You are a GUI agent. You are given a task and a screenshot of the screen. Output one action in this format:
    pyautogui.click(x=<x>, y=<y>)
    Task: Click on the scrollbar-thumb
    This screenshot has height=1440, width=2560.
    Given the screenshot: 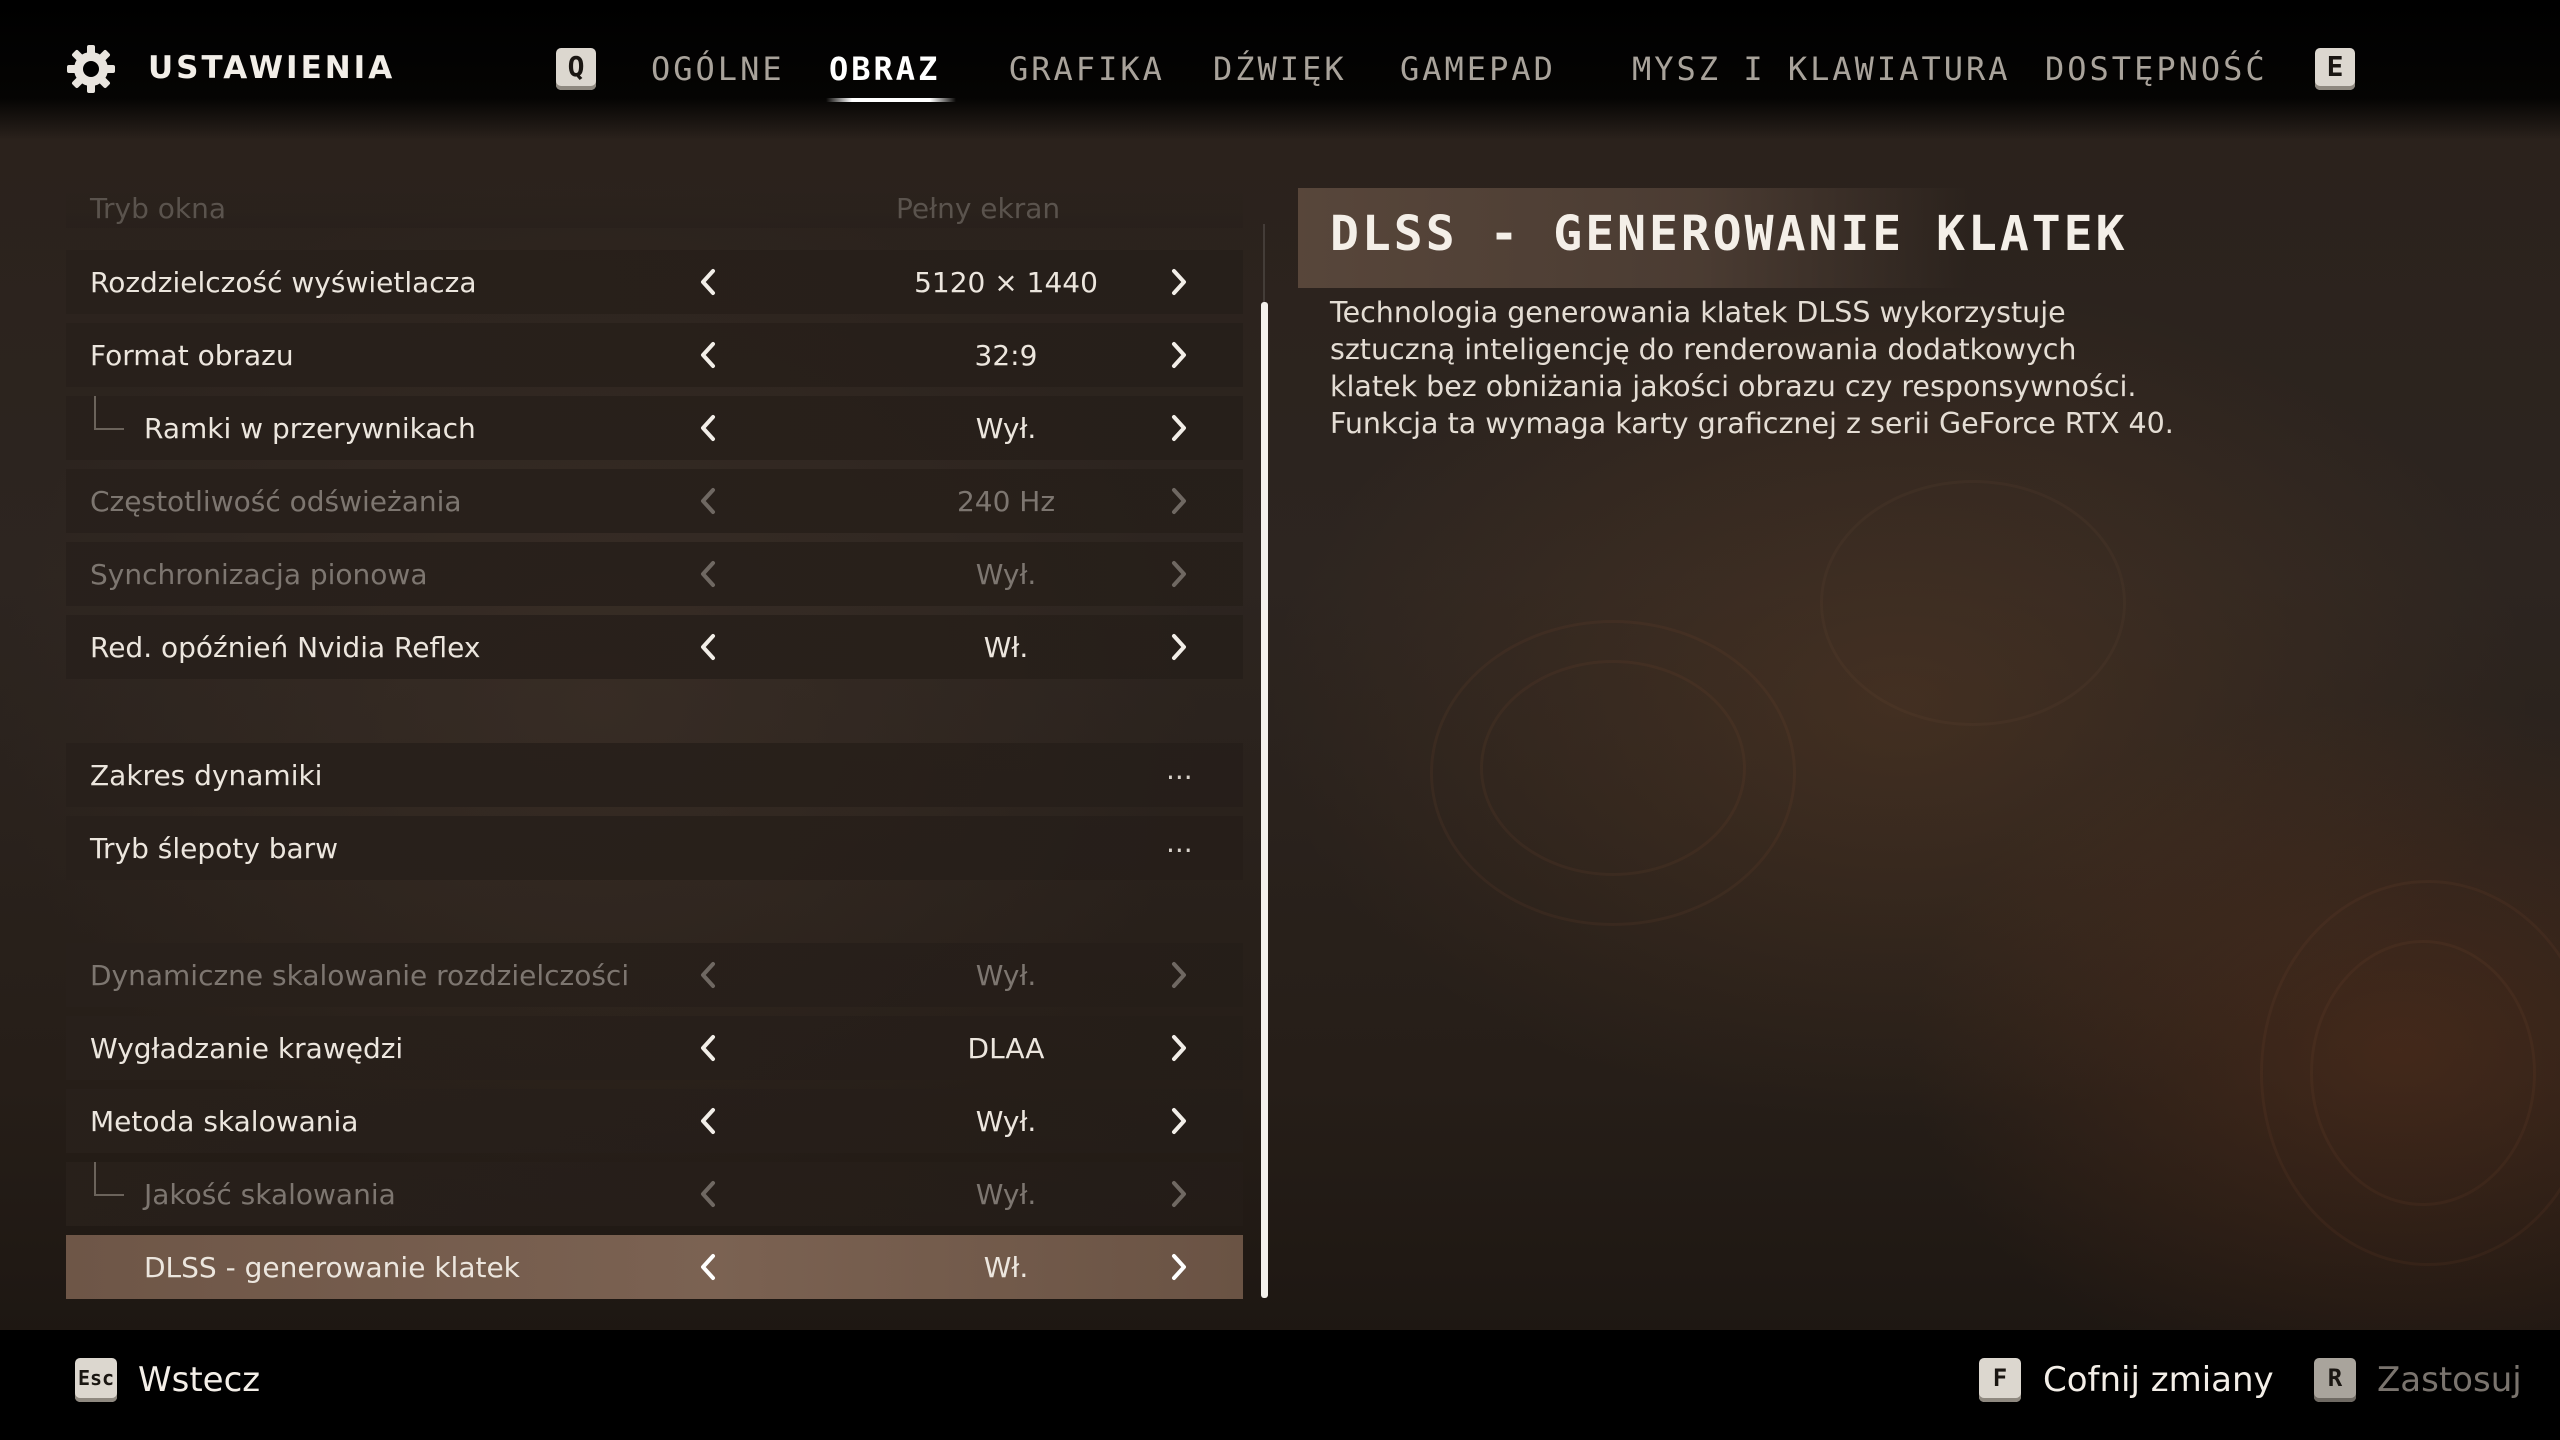 What is the action you would take?
    pyautogui.click(x=1264, y=800)
    